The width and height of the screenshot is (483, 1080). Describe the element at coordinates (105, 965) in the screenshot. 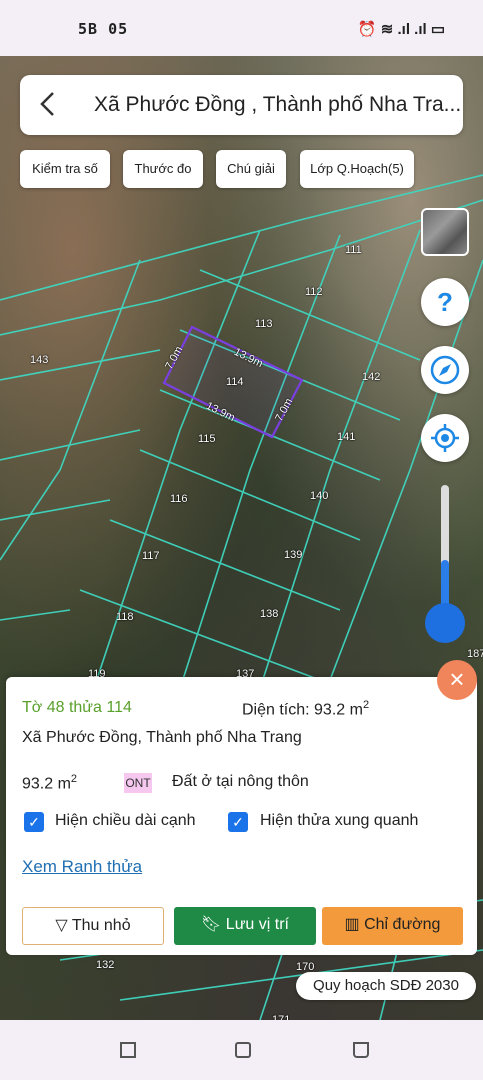

I see `lot-number-label: 132` at that location.